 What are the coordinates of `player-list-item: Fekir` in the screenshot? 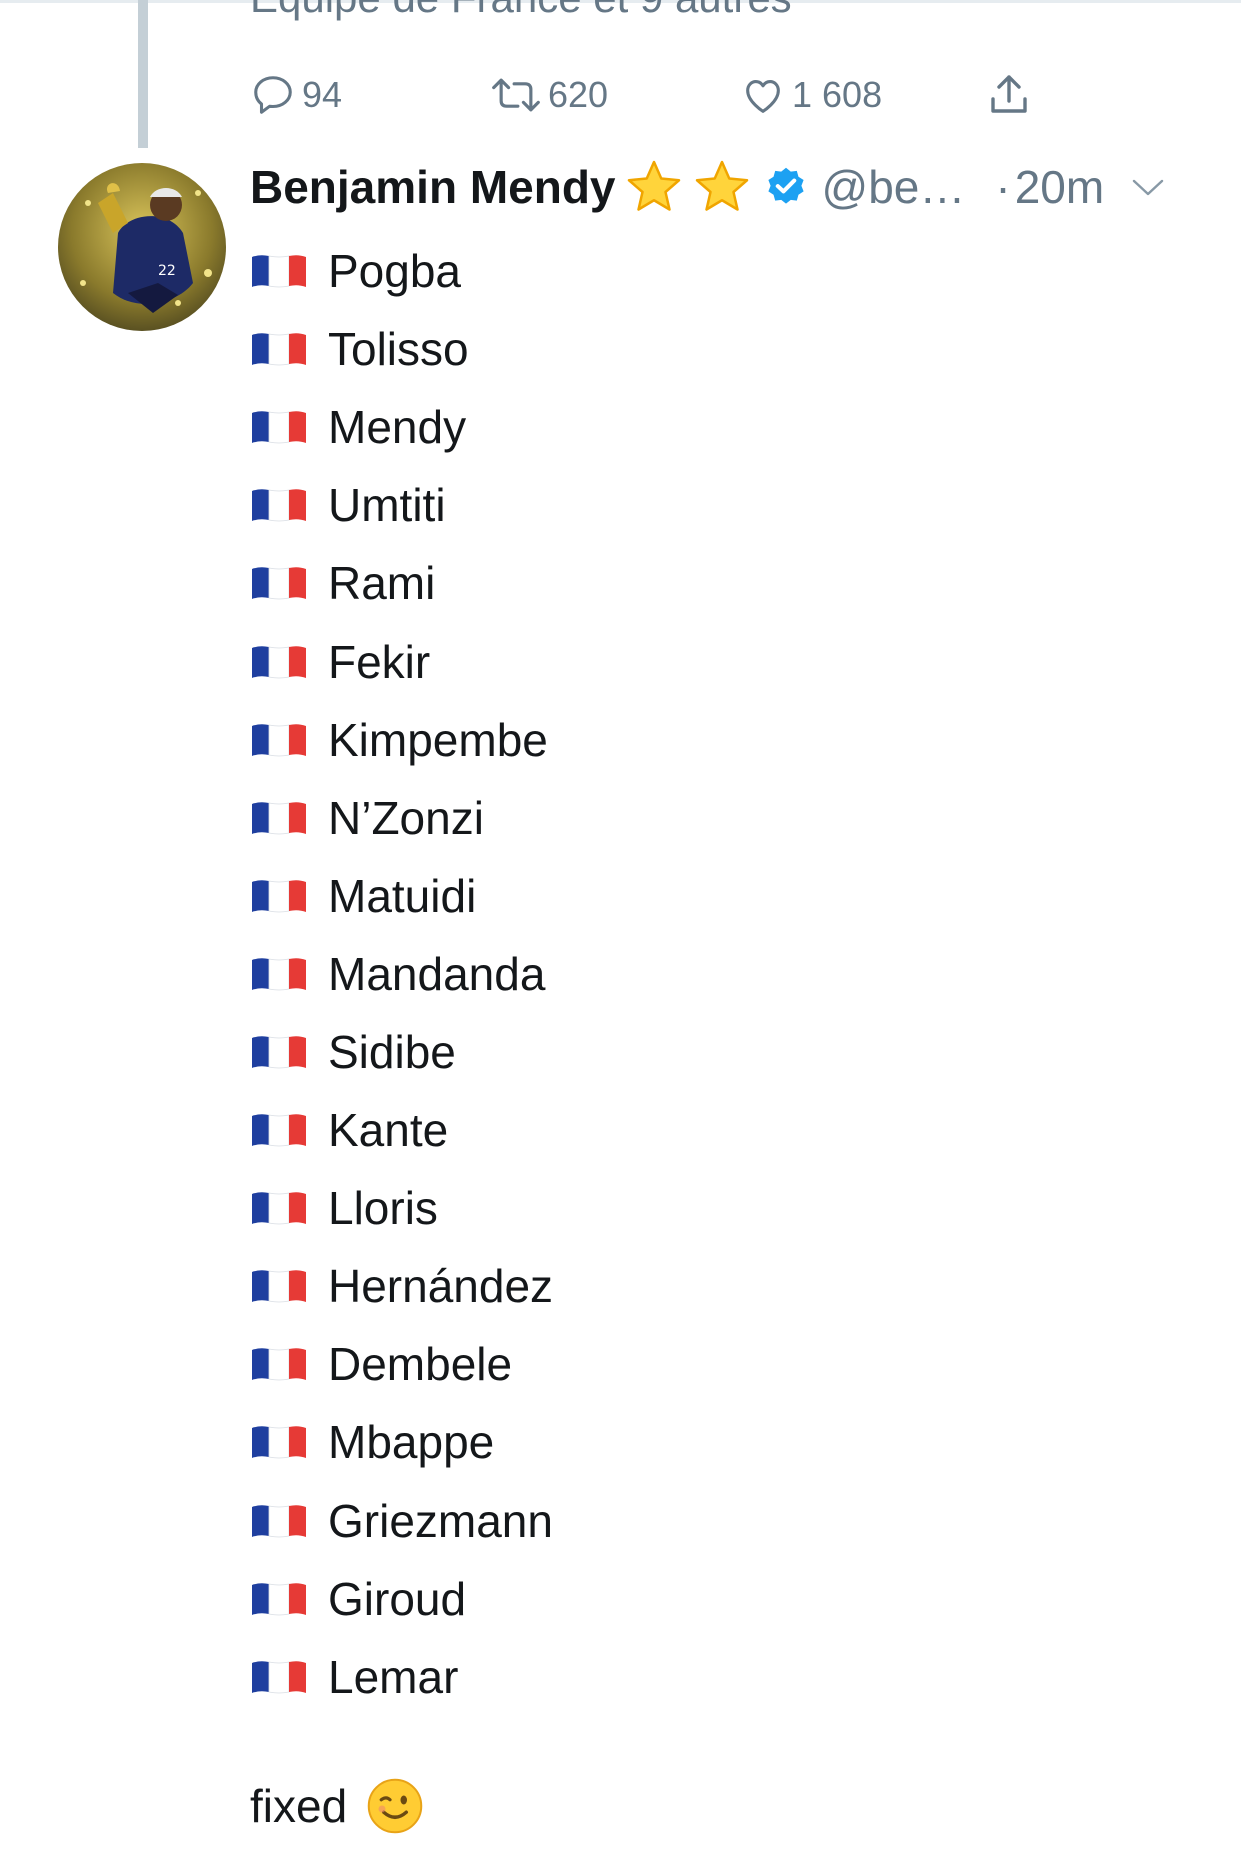 It's located at (401, 661).